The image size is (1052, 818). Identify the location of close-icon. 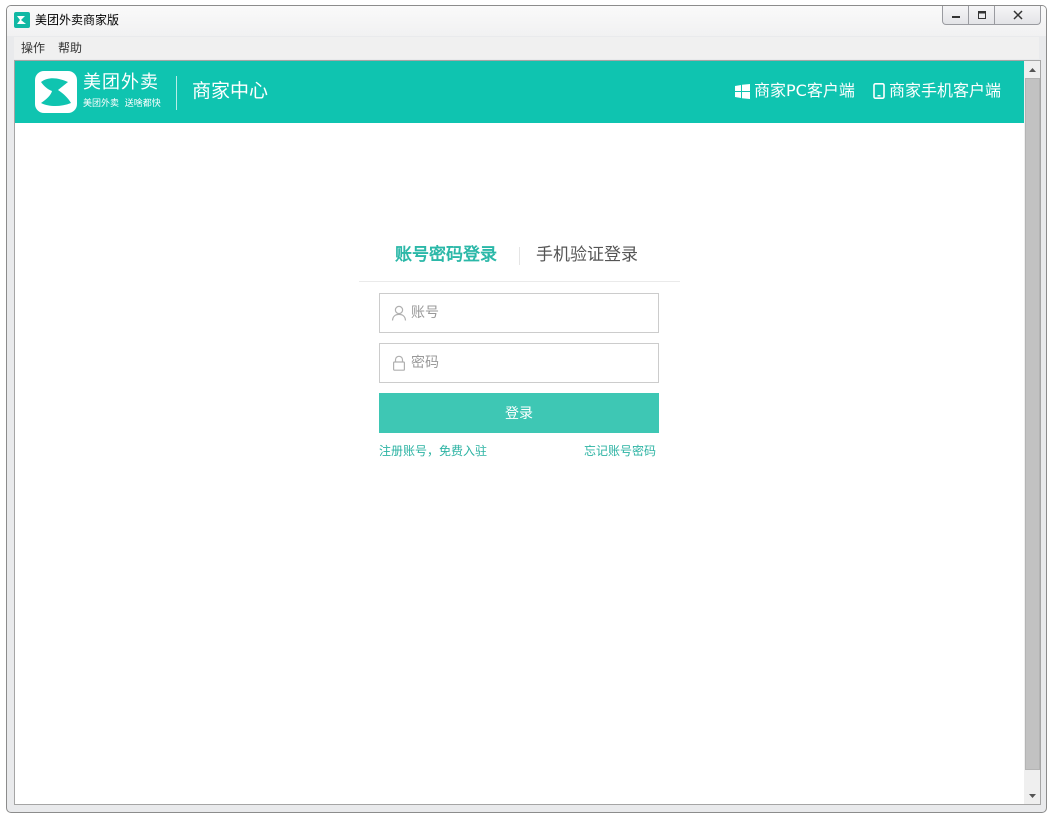
(1017, 15).